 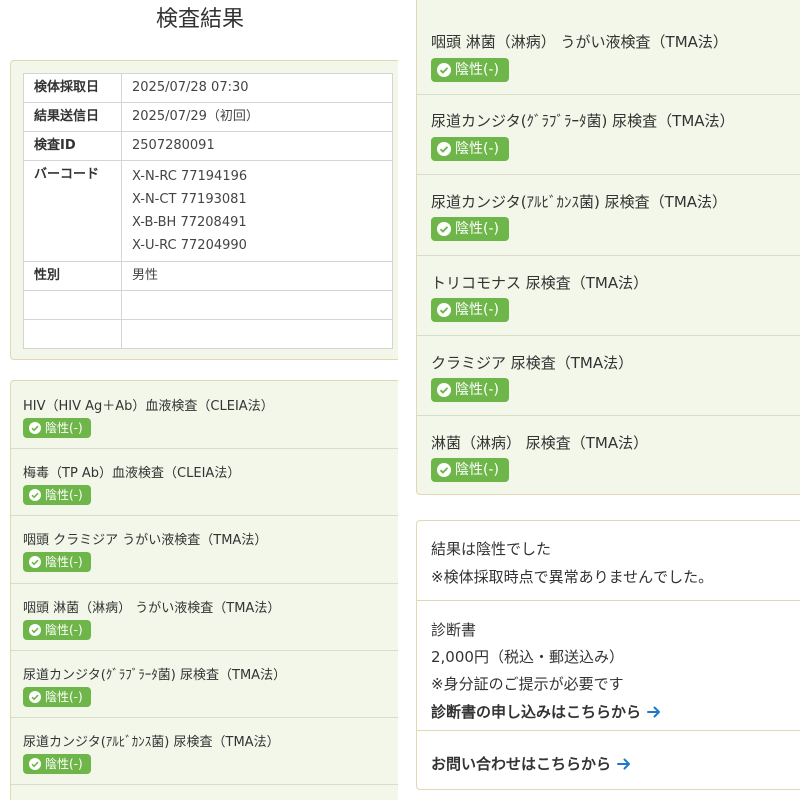 I want to click on result-item: 尿道カンジタ(ｸﾞﾗﾌﾞﾗｰﾀ菌) 尿検査（TMA法） 陰性(-), so click(x=608, y=134).